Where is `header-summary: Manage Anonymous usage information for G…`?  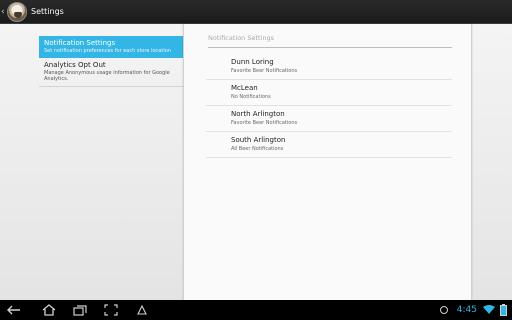 header-summary: Manage Anonymous usage information for G… is located at coordinates (107, 76).